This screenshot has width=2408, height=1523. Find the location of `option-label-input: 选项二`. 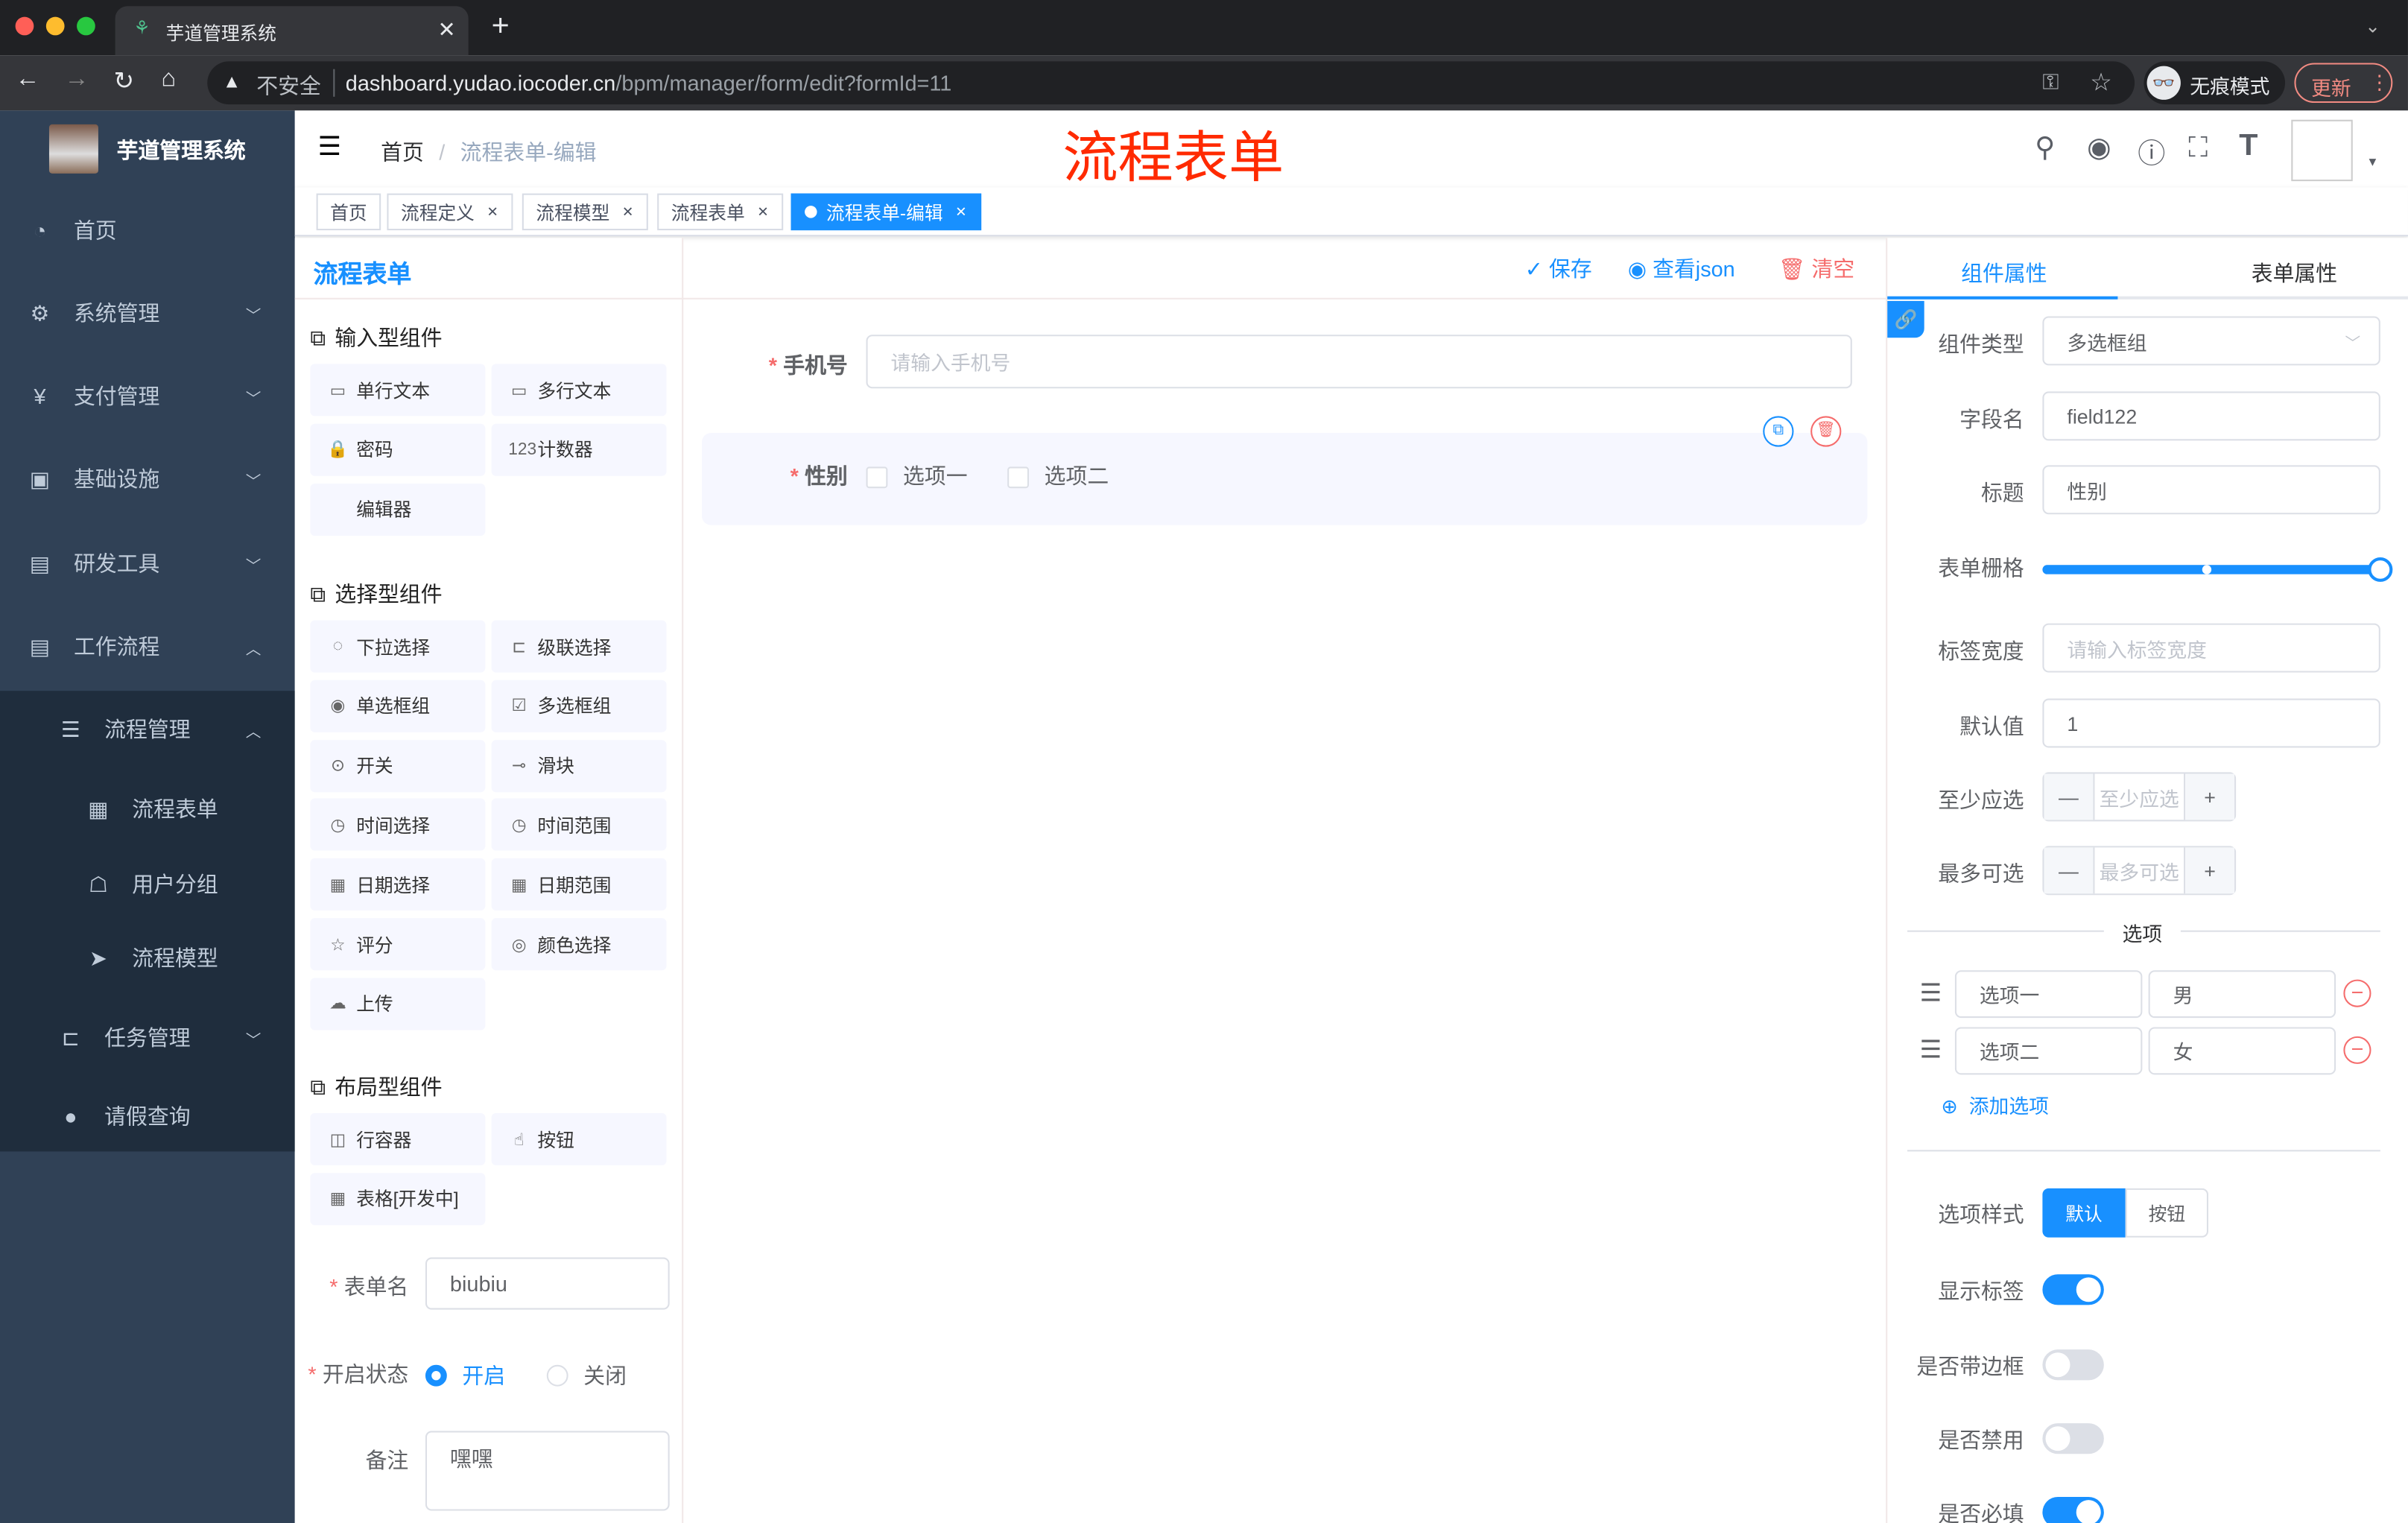

option-label-input: 选项二 is located at coordinates (2048, 1051).